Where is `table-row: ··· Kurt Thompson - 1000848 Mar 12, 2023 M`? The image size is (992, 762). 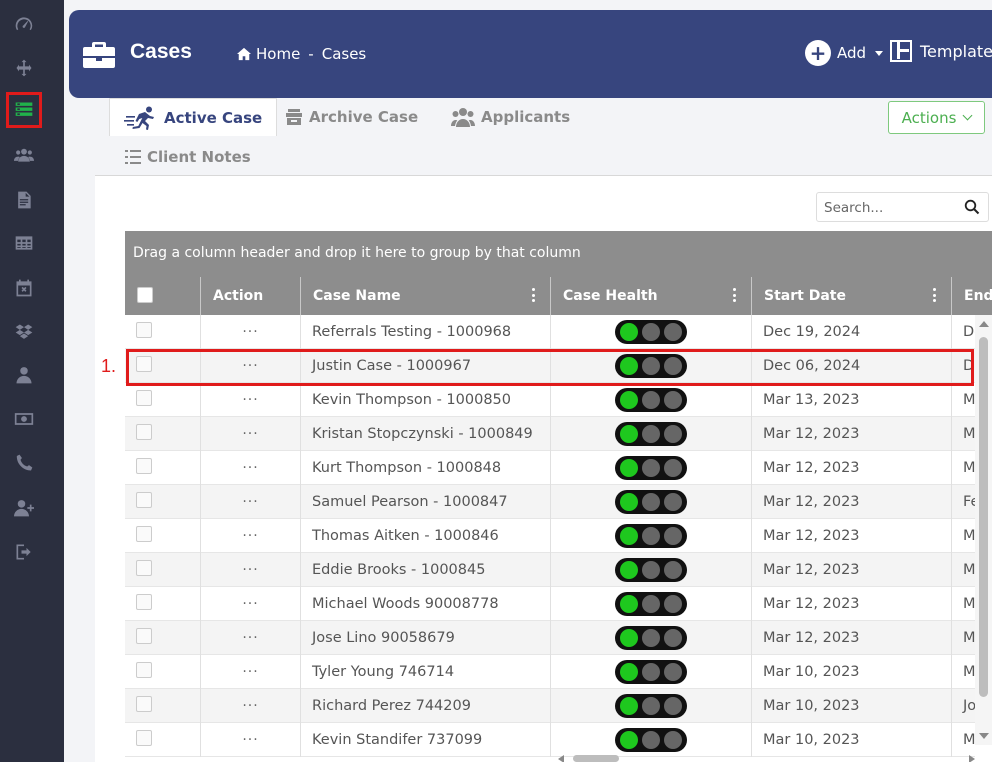
table-row: ··· Kurt Thompson - 1000848 Mar 12, 2023 M is located at coordinates (550, 468).